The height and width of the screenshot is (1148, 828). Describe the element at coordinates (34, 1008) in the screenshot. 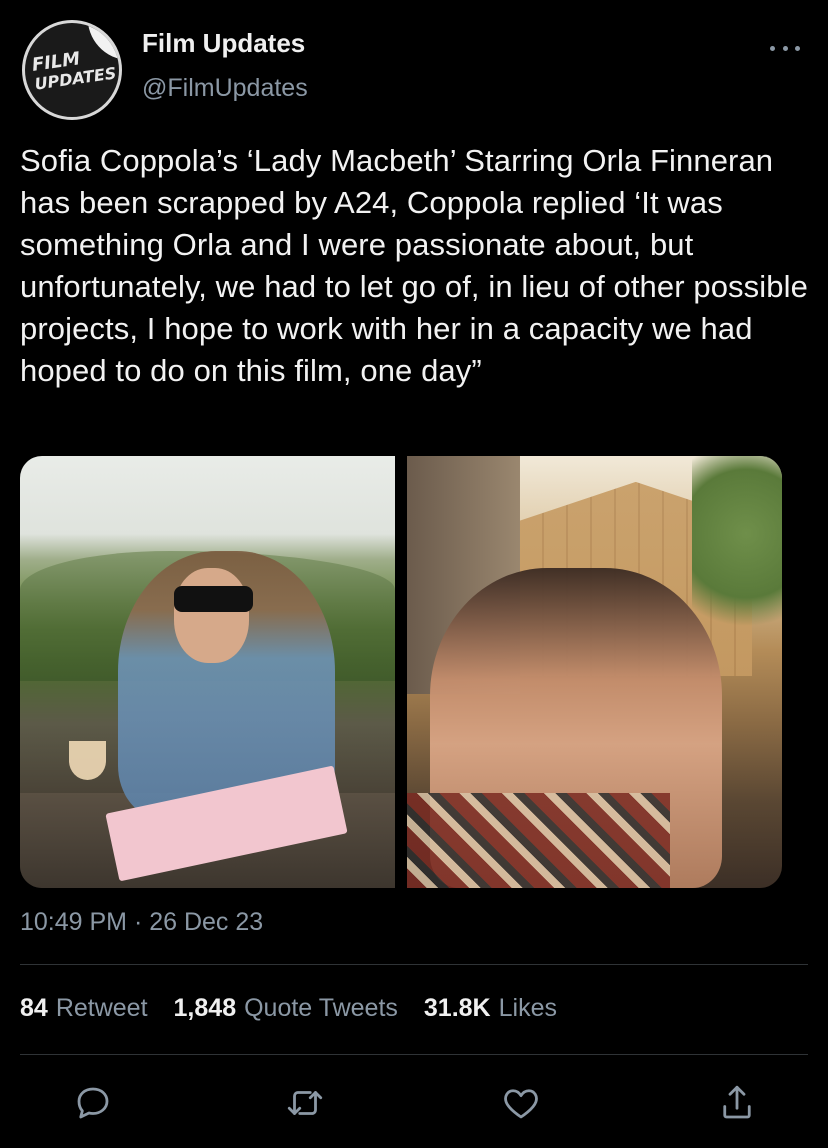

I see `retweet-count: 84` at that location.